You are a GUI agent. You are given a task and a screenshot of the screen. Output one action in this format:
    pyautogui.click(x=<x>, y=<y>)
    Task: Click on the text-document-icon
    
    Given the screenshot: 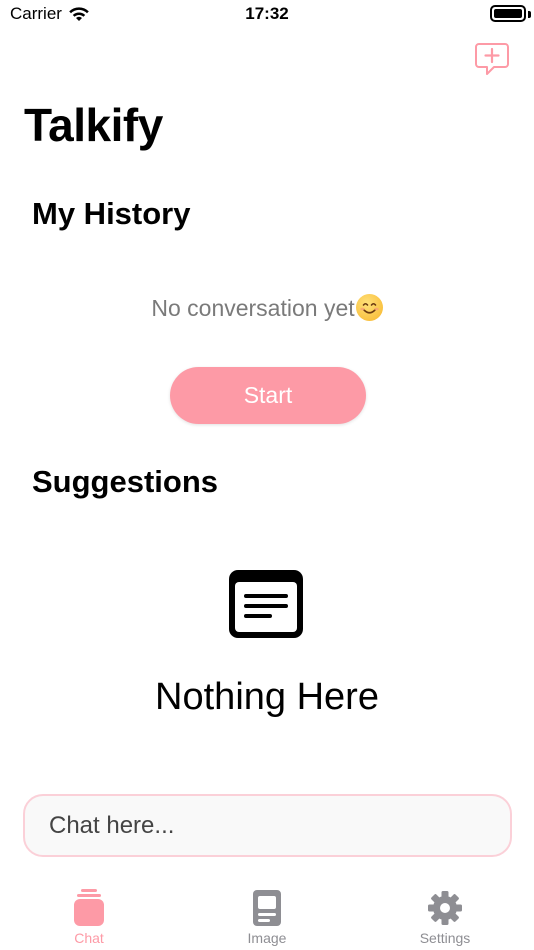 What is the action you would take?
    pyautogui.click(x=266, y=604)
    